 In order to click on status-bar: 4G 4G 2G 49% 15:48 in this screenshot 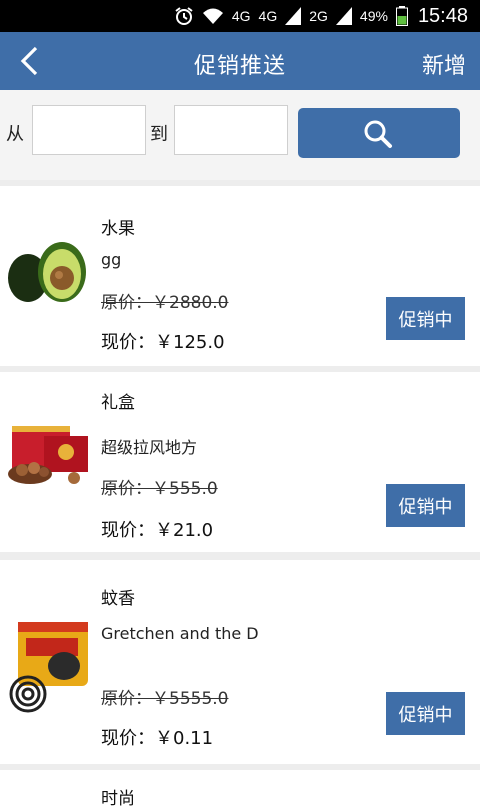, I will do `click(240, 16)`.